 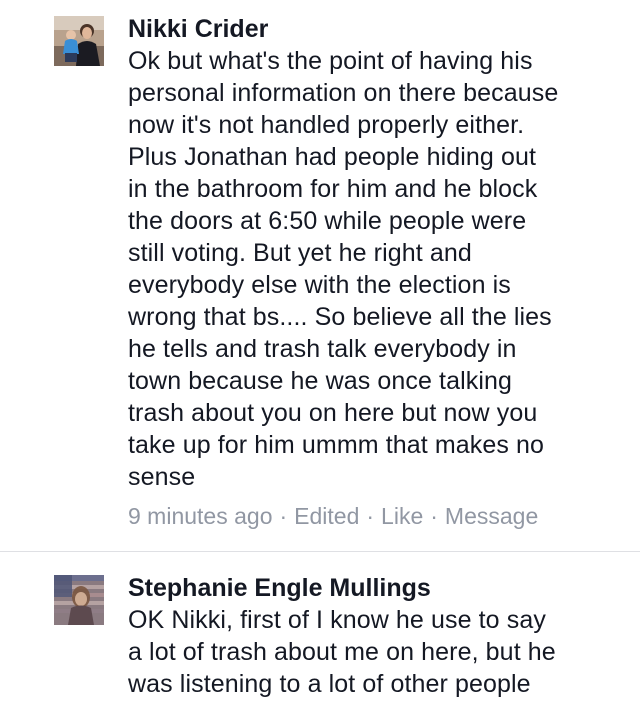 What do you see at coordinates (402, 516) in the screenshot?
I see `like-link: Like` at bounding box center [402, 516].